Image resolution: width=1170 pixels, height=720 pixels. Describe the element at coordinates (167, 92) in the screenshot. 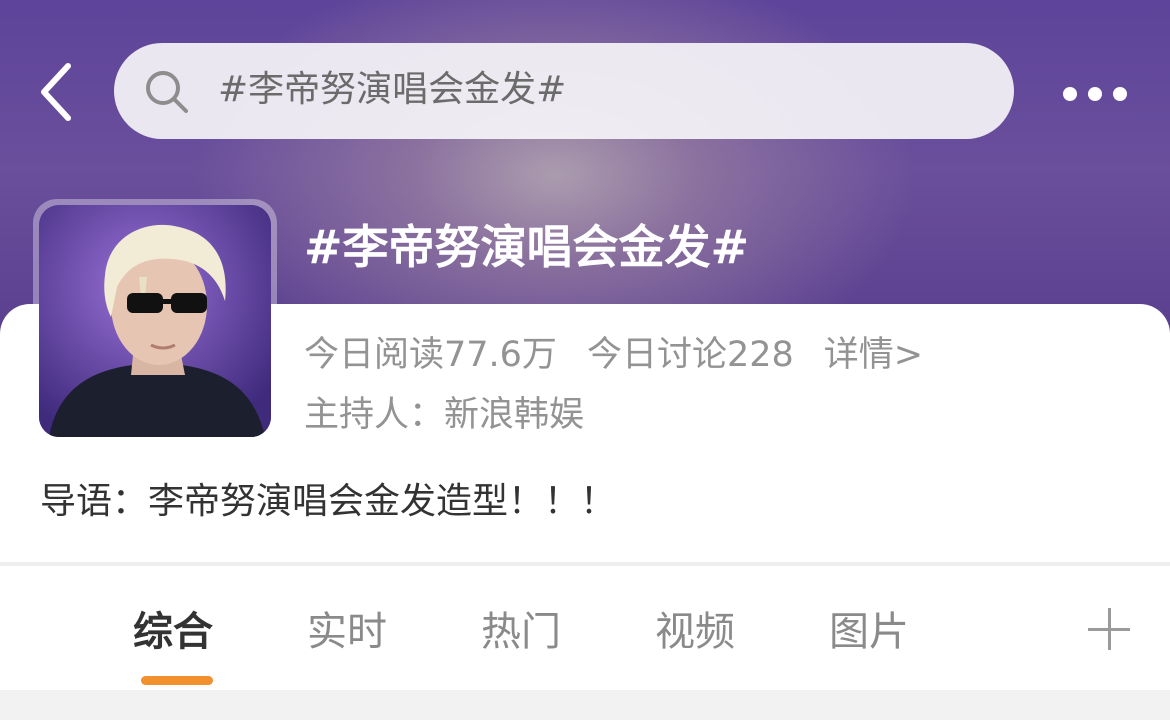

I see `search-icon` at that location.